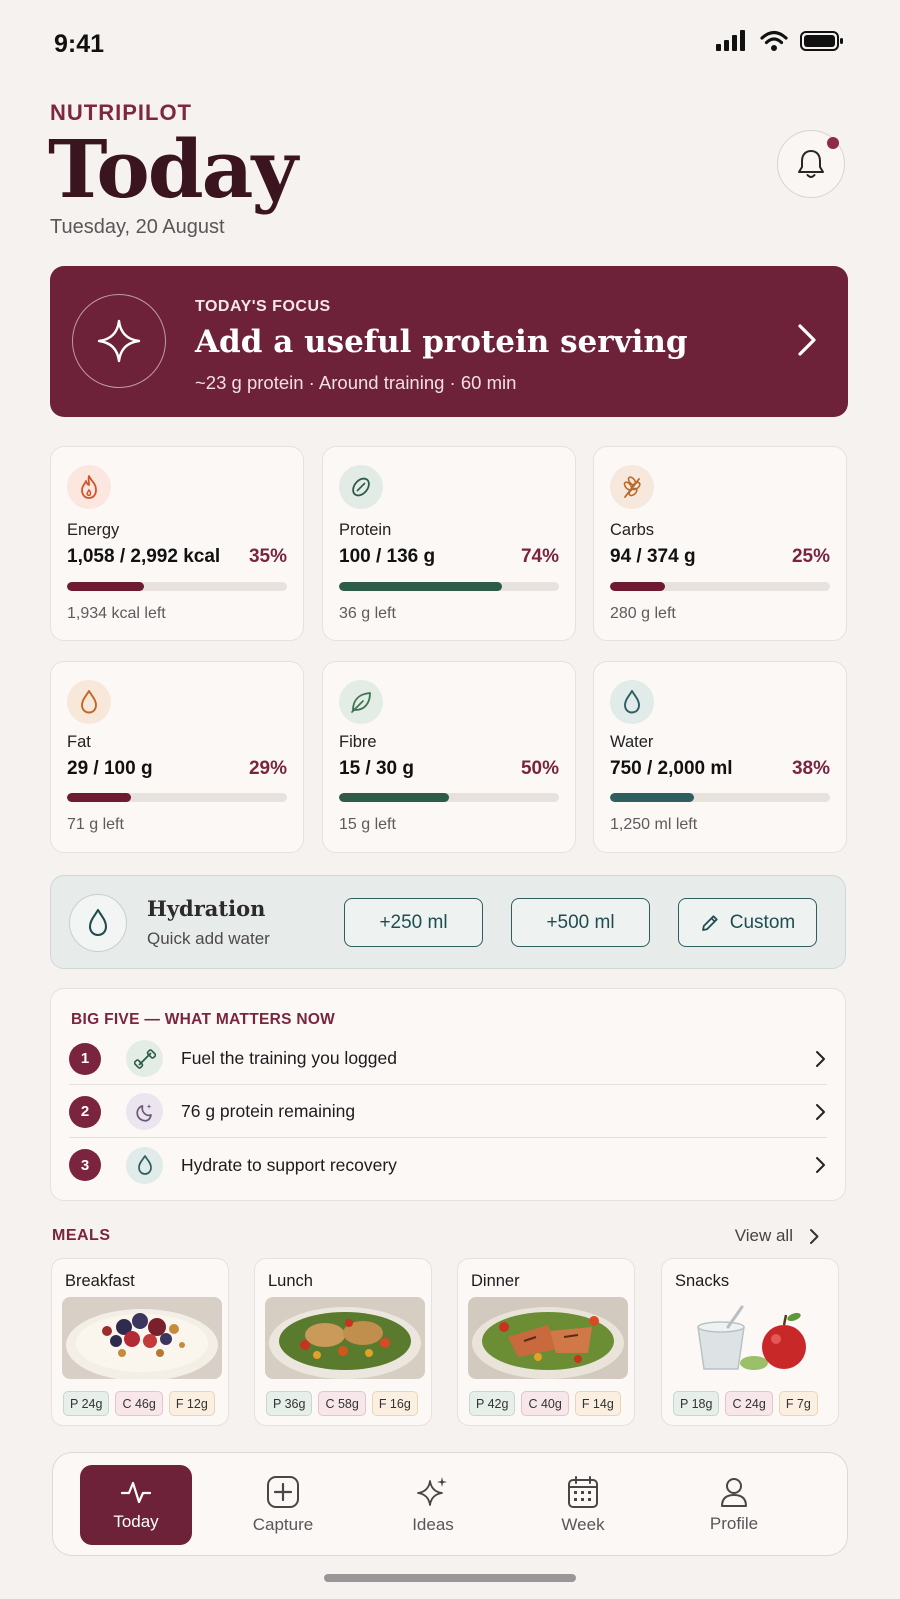  What do you see at coordinates (632, 742) in the screenshot?
I see `metric-label: Water` at bounding box center [632, 742].